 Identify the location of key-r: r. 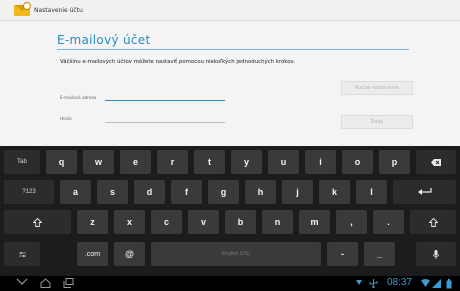
(172, 162).